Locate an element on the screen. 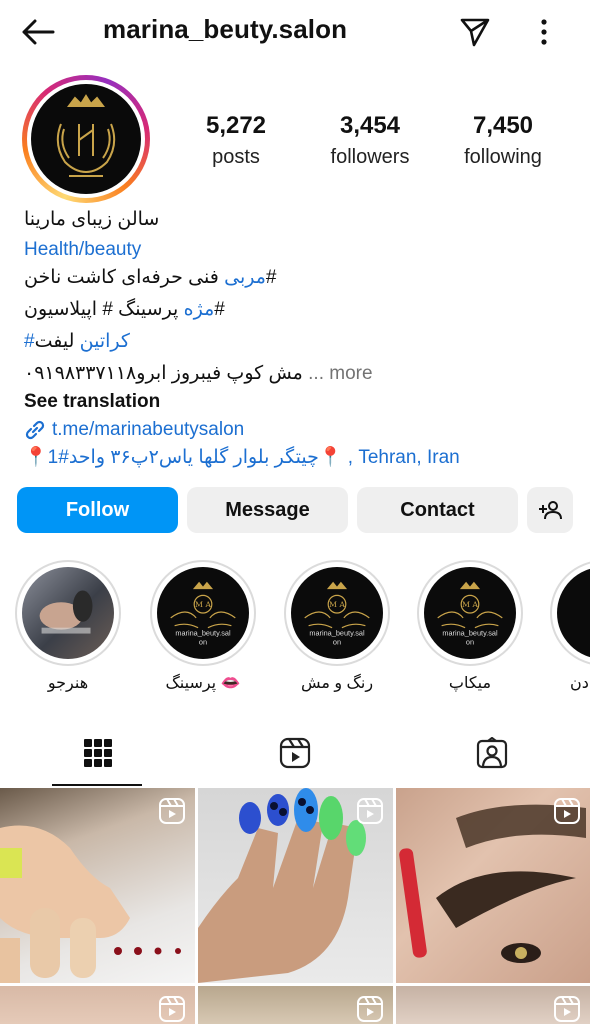 This screenshot has height=1024, width=590. bio-line-1: مربی فنی حرفه‌ای کاشت ناخن# is located at coordinates (150, 278).